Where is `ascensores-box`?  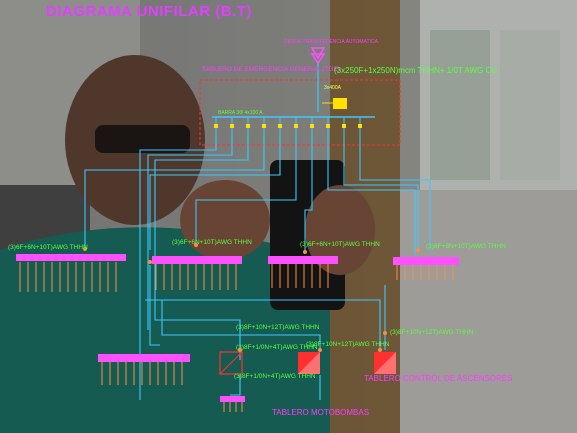
ascensores-box is located at coordinates (385, 363).